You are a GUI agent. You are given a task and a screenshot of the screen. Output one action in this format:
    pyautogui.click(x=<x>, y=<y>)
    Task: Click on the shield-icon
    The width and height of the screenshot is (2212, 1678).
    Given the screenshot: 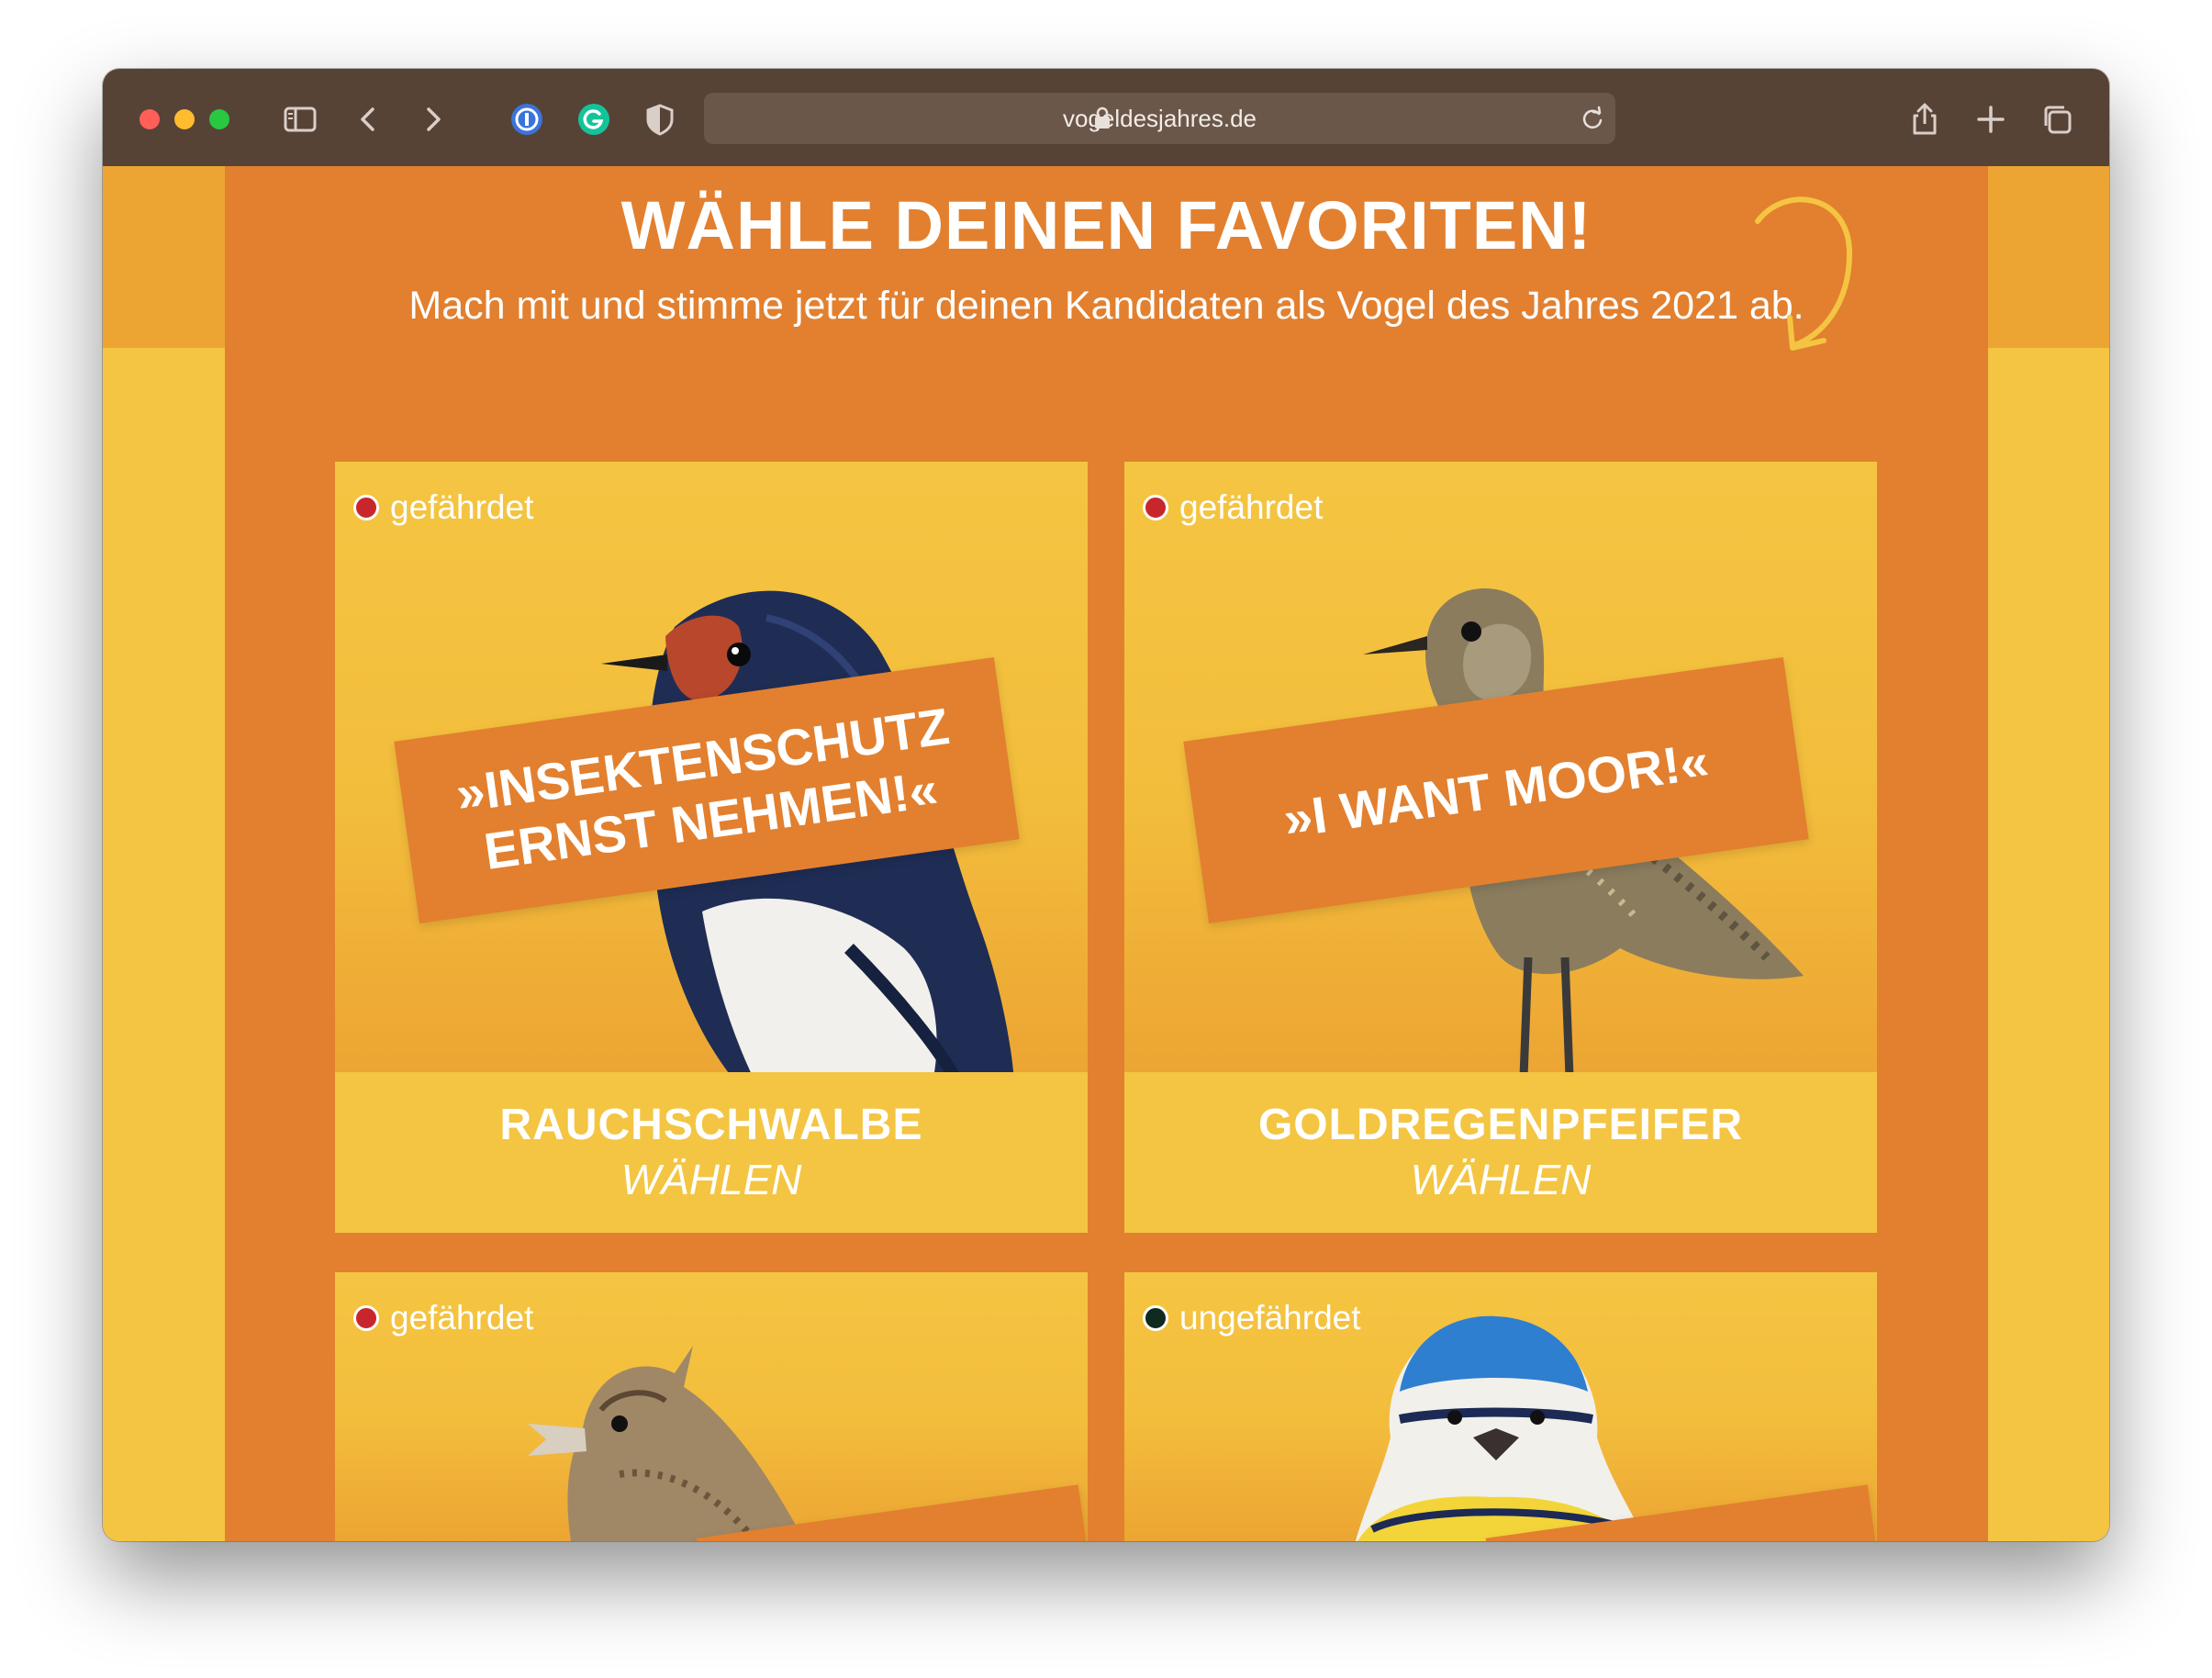 What is the action you would take?
    pyautogui.click(x=660, y=119)
    